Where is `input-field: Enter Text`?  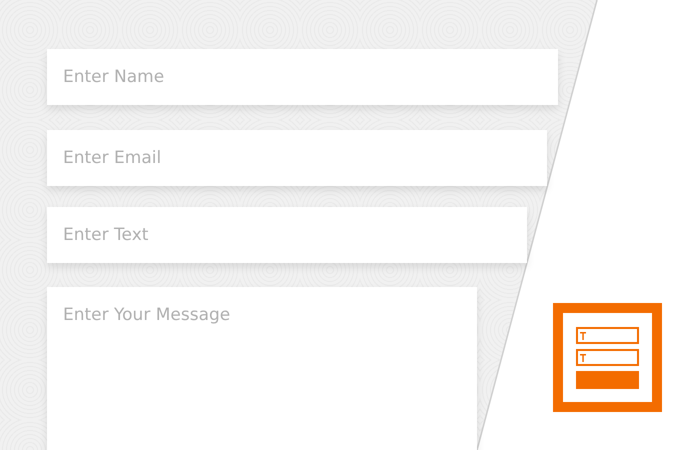
input-field: Enter Text is located at coordinates (287, 235).